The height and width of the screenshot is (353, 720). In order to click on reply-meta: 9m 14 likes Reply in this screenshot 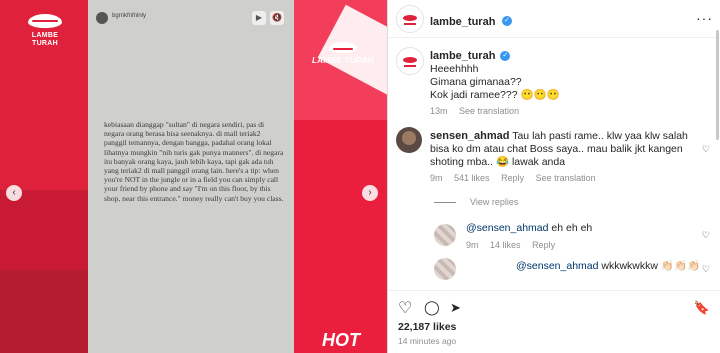, I will do `click(515, 245)`.